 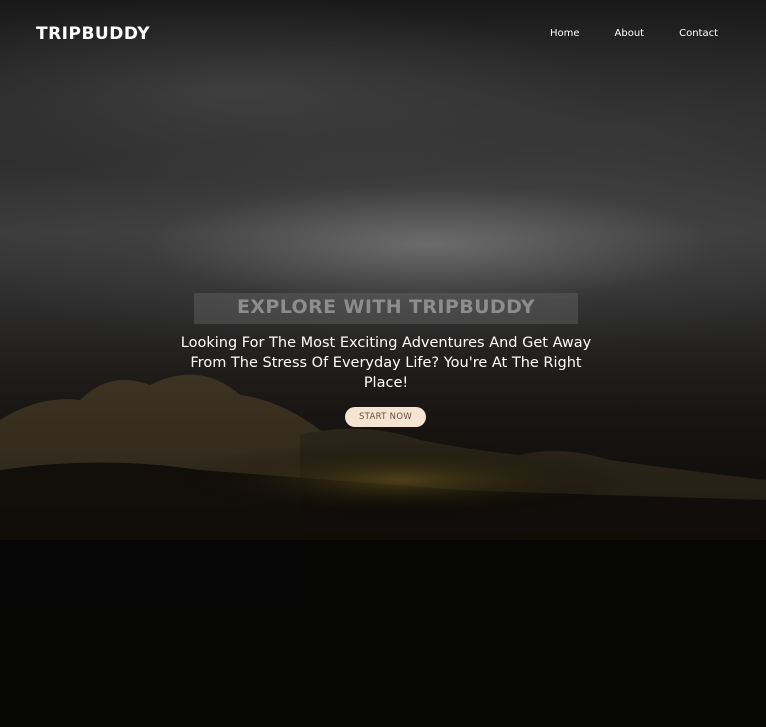 What do you see at coordinates (385, 417) in the screenshot?
I see `start-now-button: START NOW` at bounding box center [385, 417].